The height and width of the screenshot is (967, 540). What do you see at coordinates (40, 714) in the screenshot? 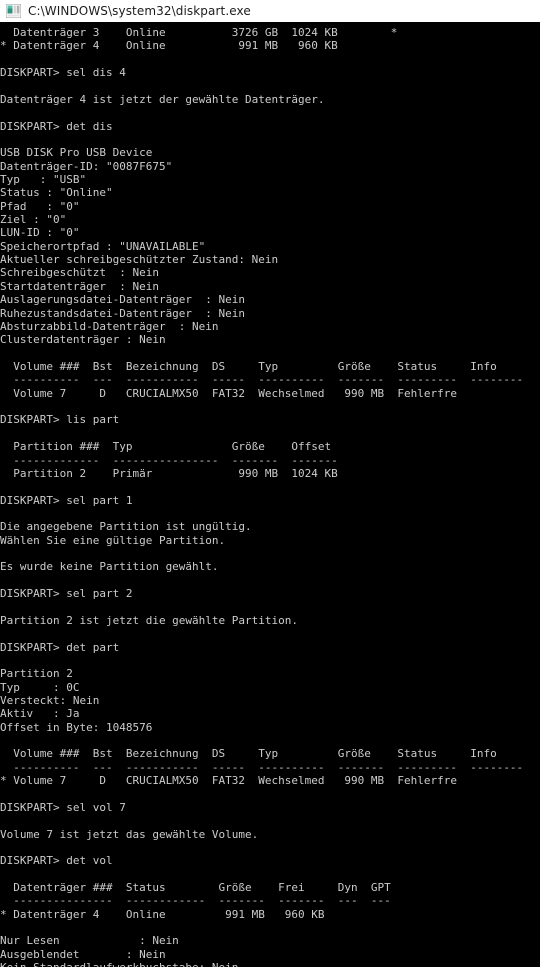
I see `console-line: Aktiv : Ja` at bounding box center [40, 714].